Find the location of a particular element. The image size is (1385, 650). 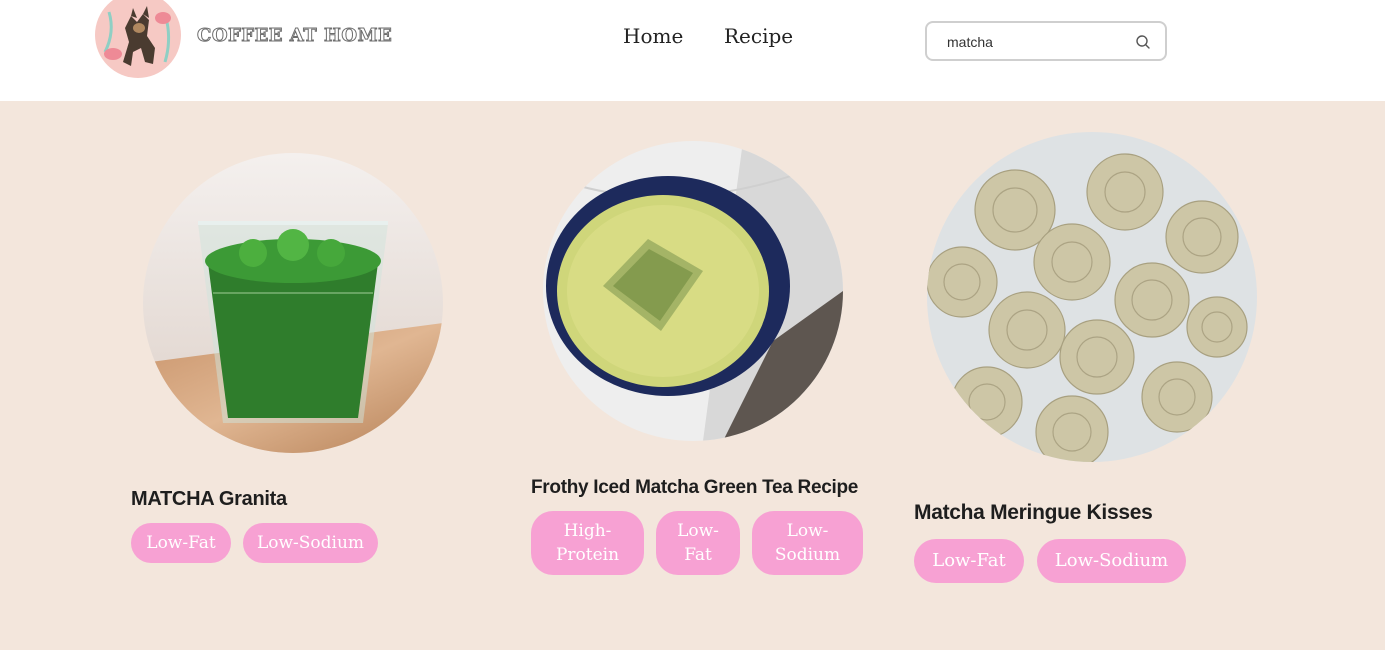

logo-icon is located at coordinates (138, 39).